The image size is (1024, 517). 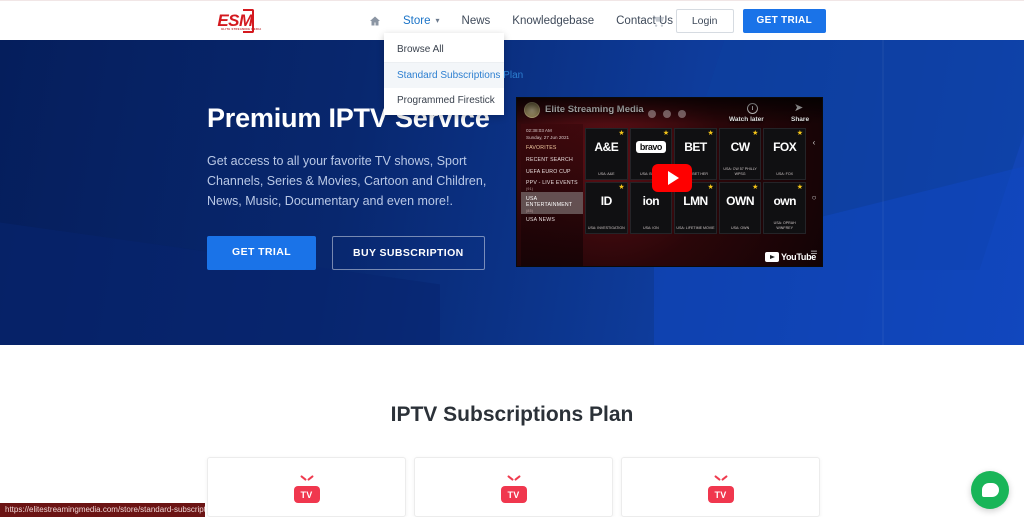 I want to click on channel-logo: CW, so click(x=740, y=147).